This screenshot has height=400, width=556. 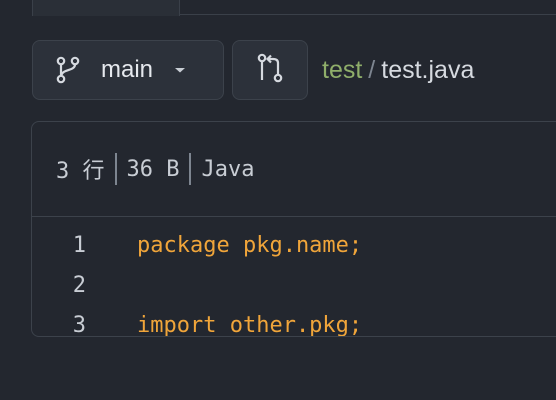 I want to click on line-number: 3, so click(x=59, y=325).